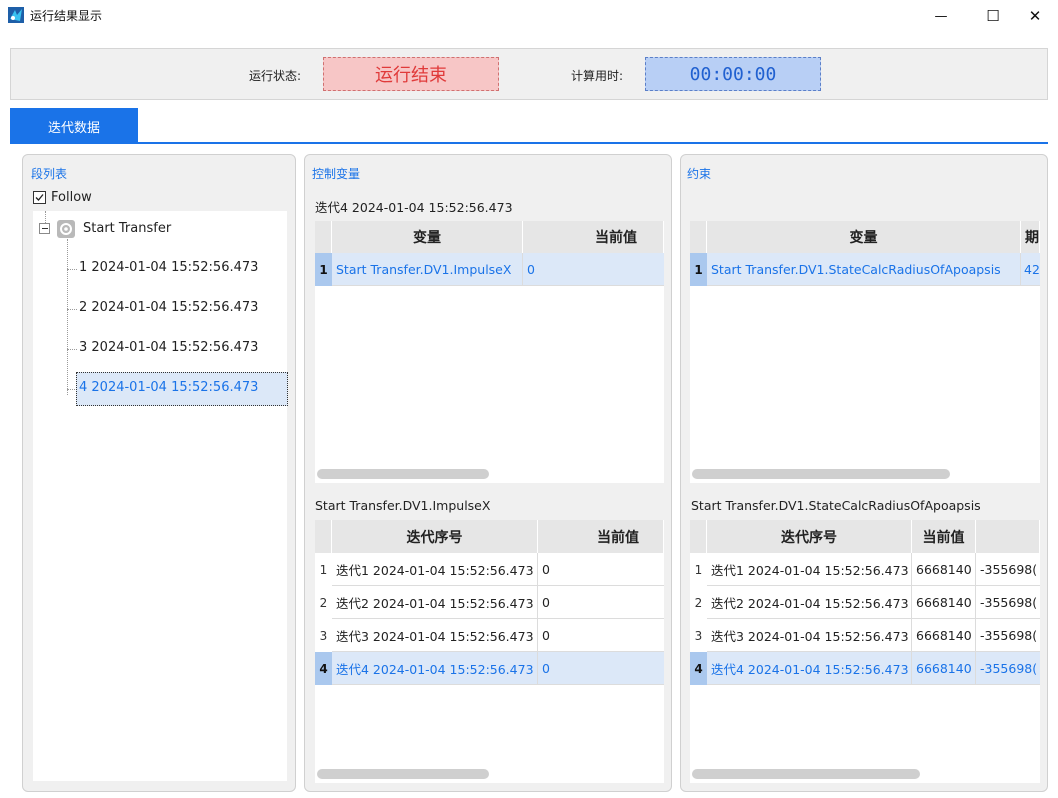 The height and width of the screenshot is (798, 1058). I want to click on checkbox-checked-icon, so click(39, 197).